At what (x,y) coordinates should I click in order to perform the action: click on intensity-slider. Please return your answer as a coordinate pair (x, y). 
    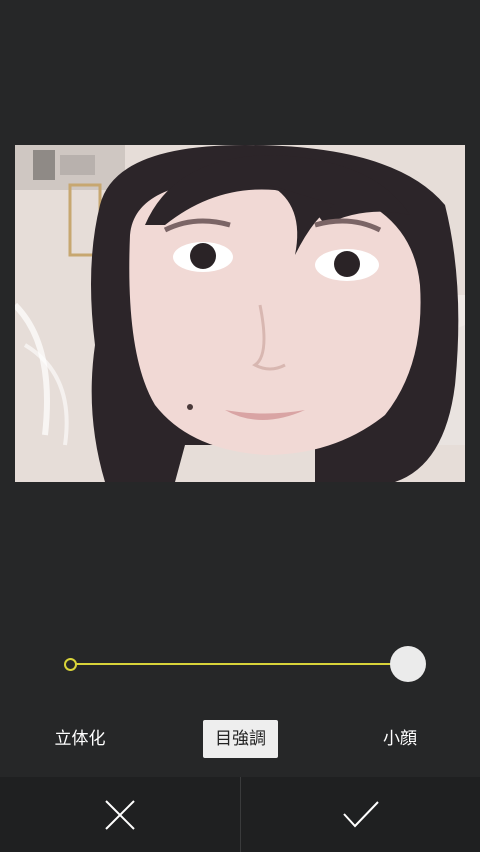
    Looking at the image, I should click on (245, 664).